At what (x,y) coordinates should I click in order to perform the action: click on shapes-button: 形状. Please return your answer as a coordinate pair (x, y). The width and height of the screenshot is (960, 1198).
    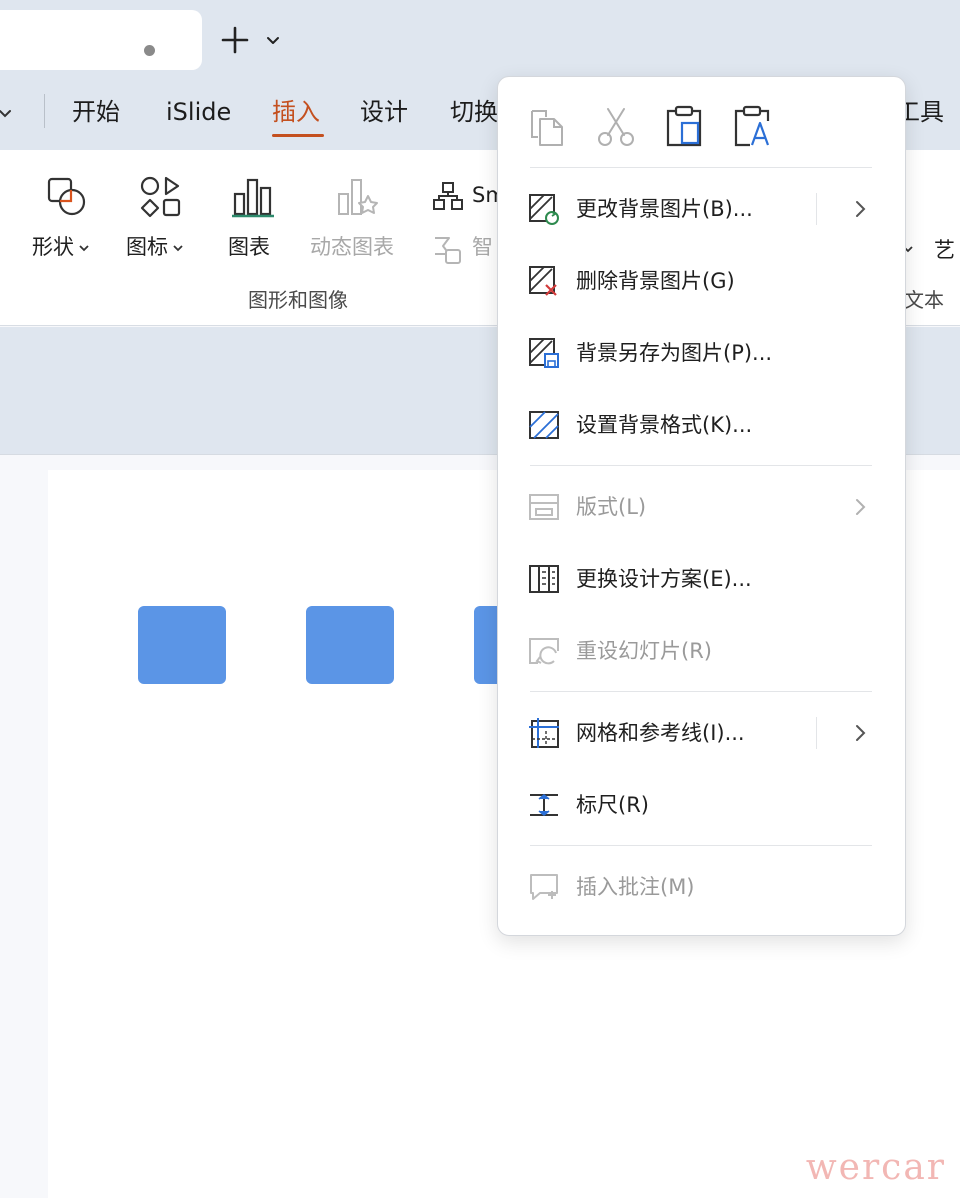
    Looking at the image, I should click on (61, 247).